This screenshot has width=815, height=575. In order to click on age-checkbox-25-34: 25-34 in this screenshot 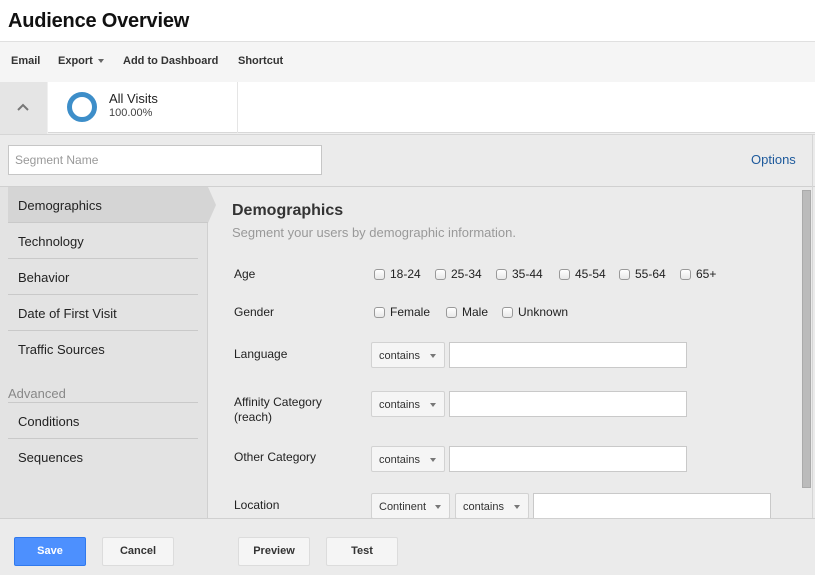, I will do `click(458, 274)`.